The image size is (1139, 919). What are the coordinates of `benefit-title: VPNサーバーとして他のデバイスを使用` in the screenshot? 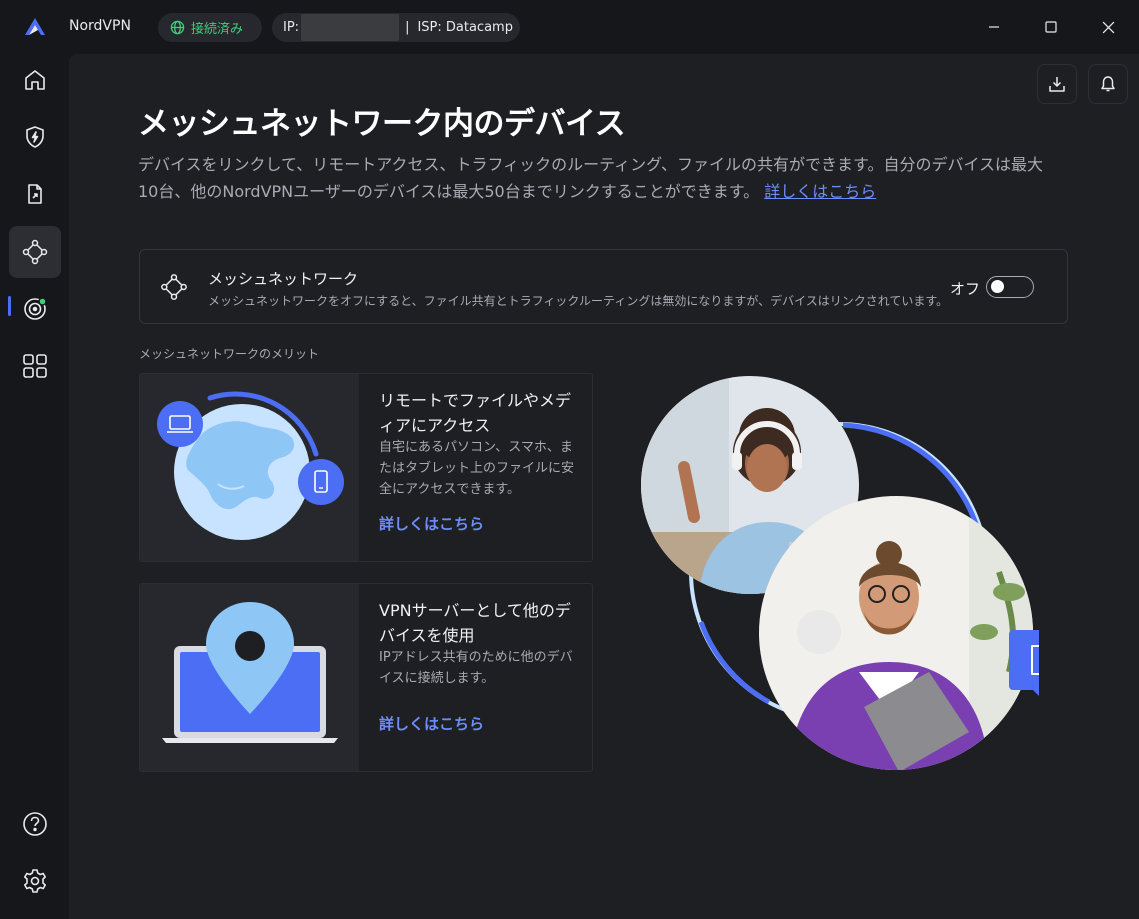 It's located at (475, 623).